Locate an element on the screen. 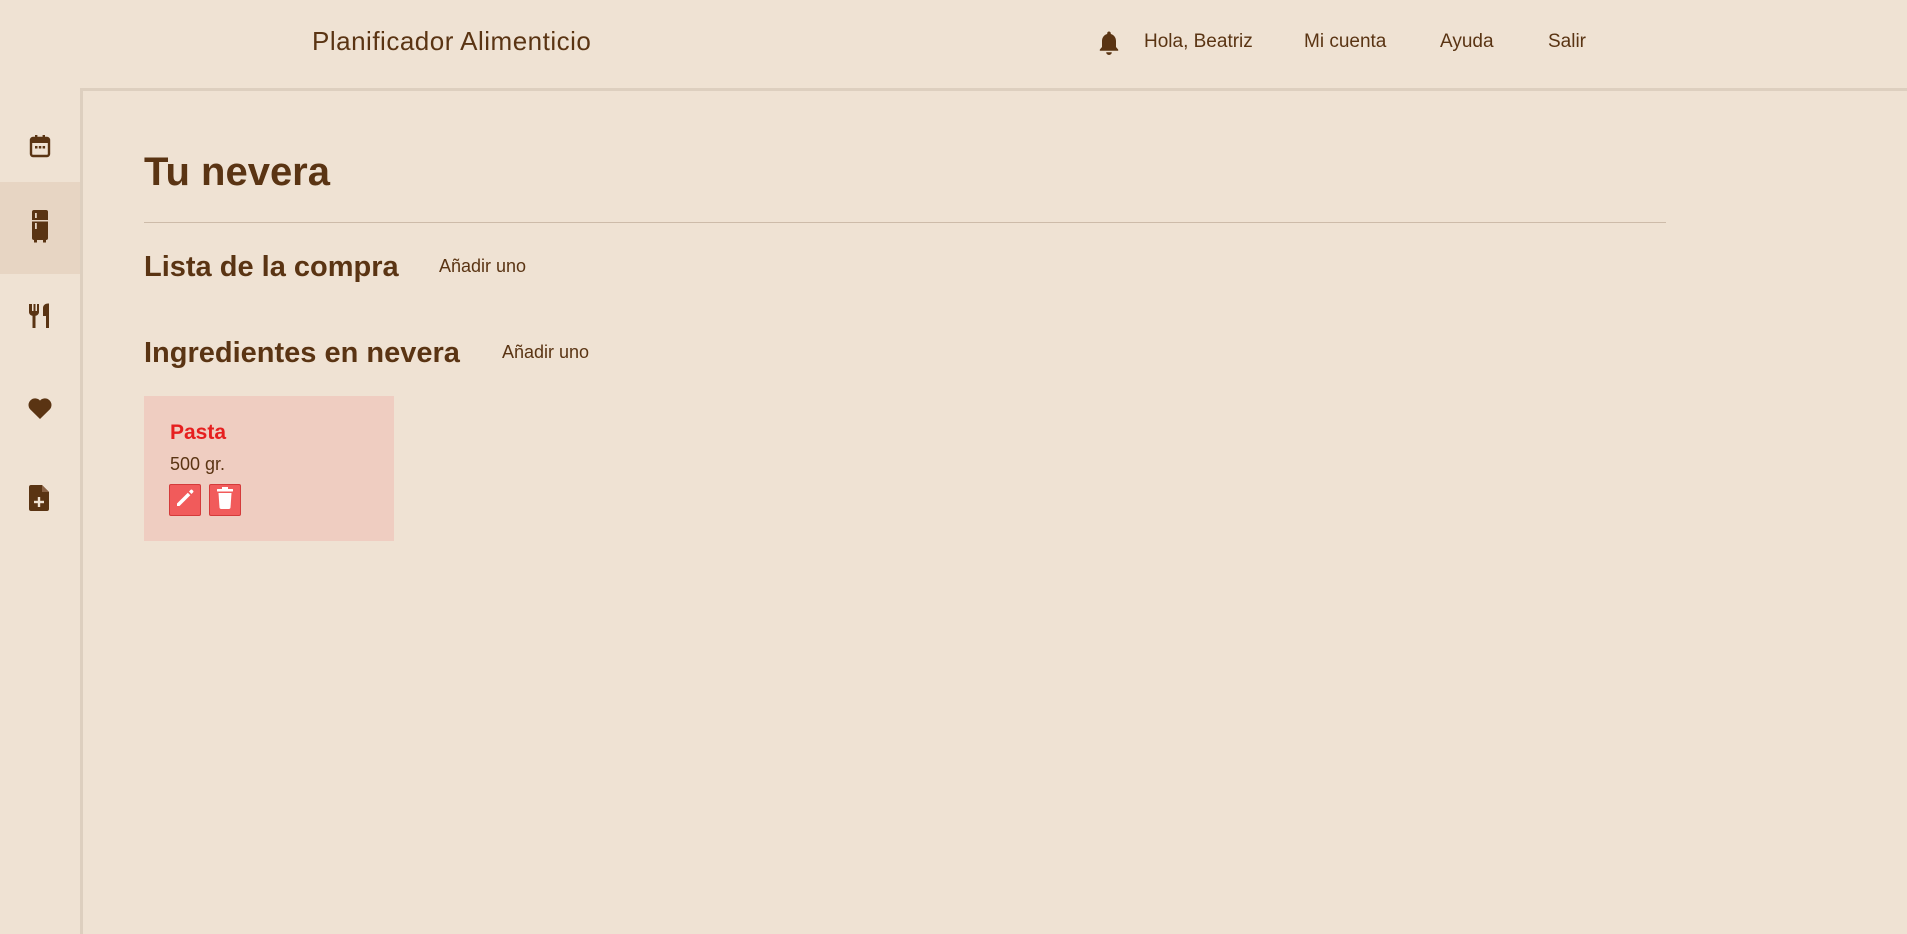 The height and width of the screenshot is (934, 1907). sidebar-item-fridge is located at coordinates (40, 228).